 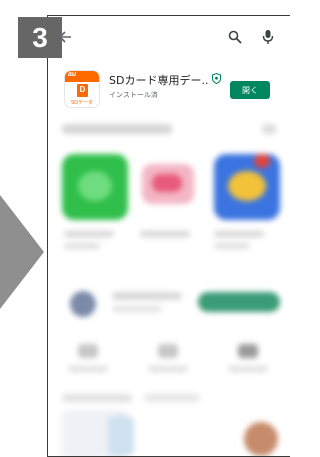 What do you see at coordinates (169, 38) in the screenshot?
I see `top-bar` at bounding box center [169, 38].